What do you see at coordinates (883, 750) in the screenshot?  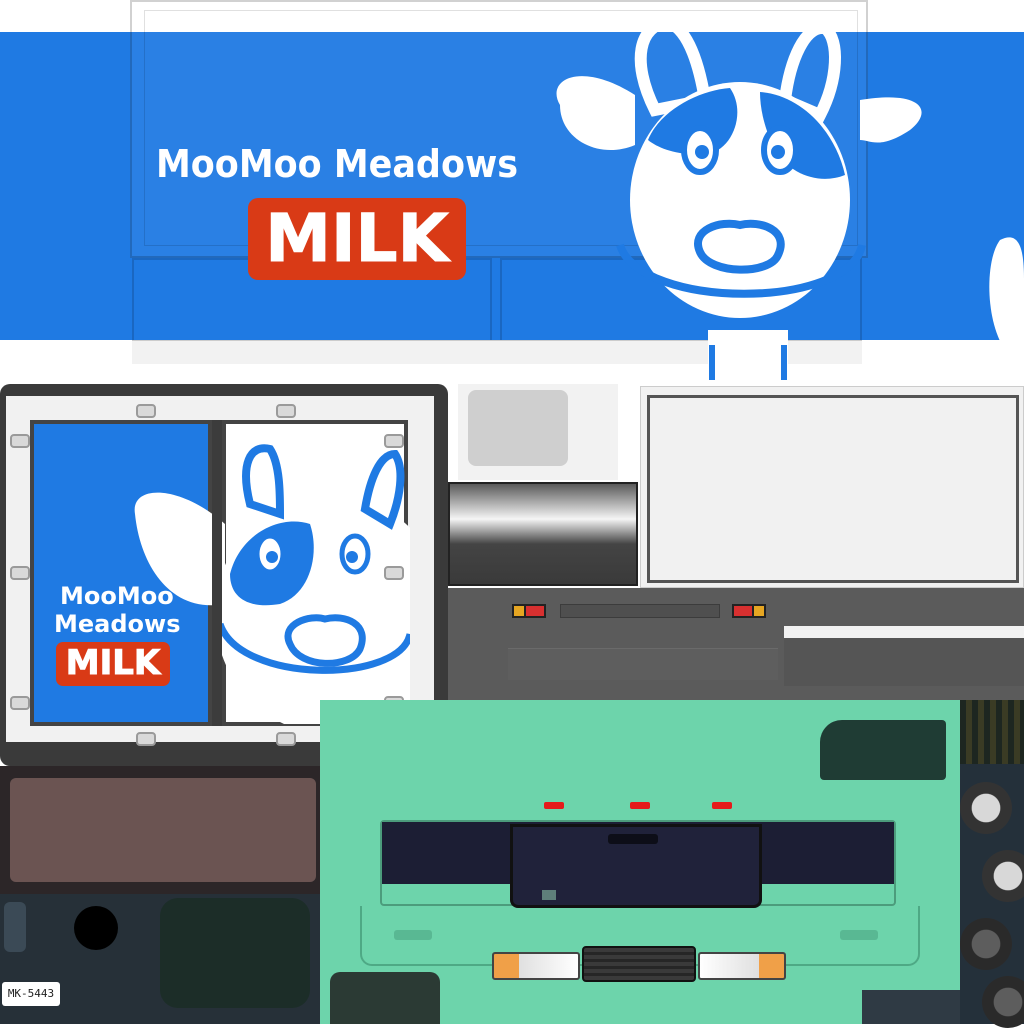 I see `cab-side-window` at bounding box center [883, 750].